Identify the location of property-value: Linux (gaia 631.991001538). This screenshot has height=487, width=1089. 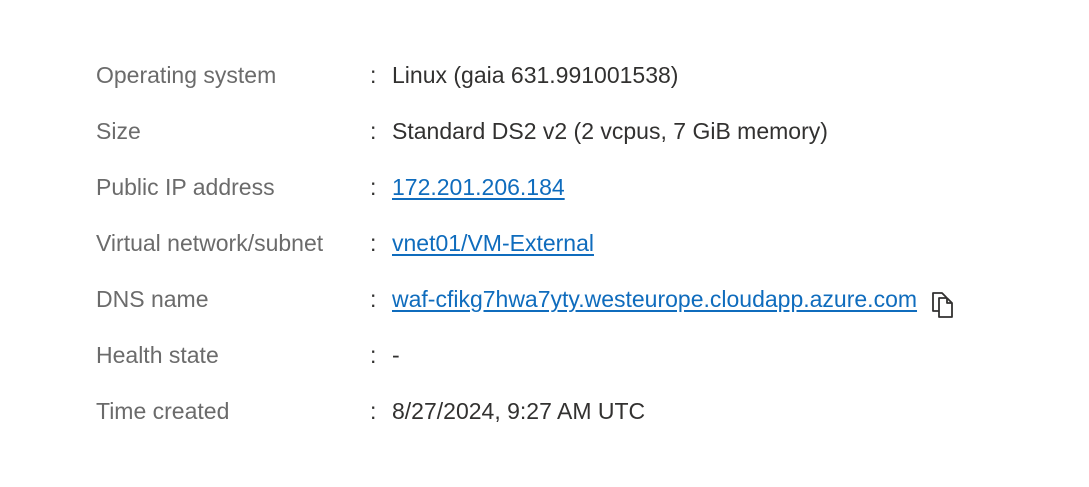
(535, 75).